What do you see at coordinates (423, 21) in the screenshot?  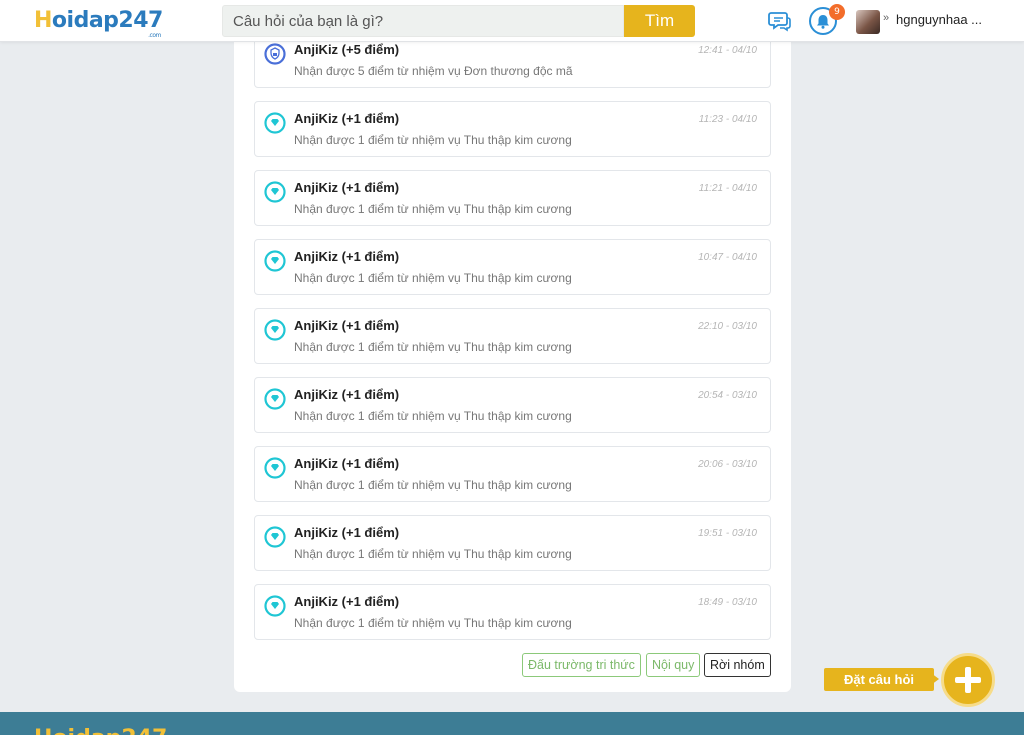 I see `search-input` at bounding box center [423, 21].